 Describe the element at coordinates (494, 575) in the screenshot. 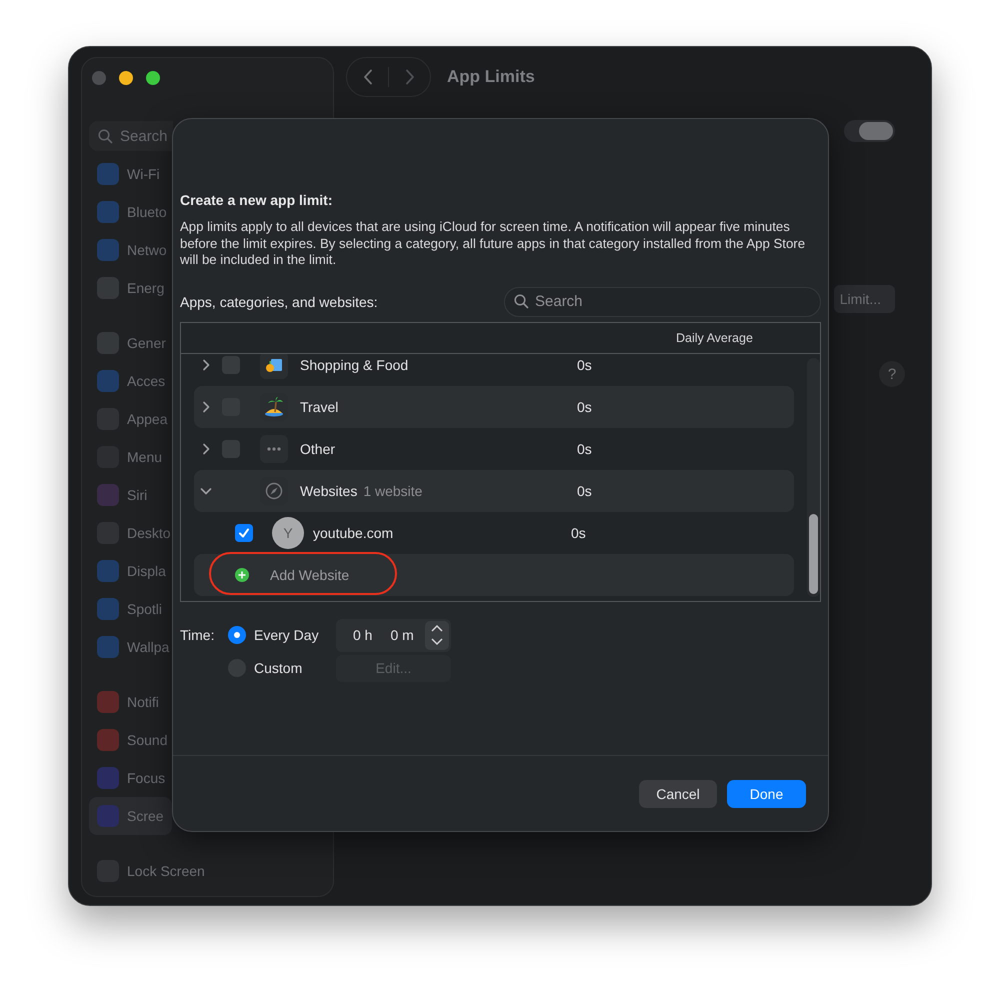

I see `add-website-button: Add Website` at that location.